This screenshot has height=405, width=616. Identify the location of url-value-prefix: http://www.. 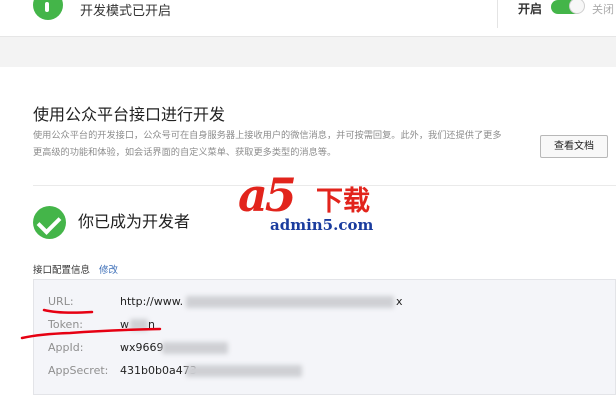
(152, 301).